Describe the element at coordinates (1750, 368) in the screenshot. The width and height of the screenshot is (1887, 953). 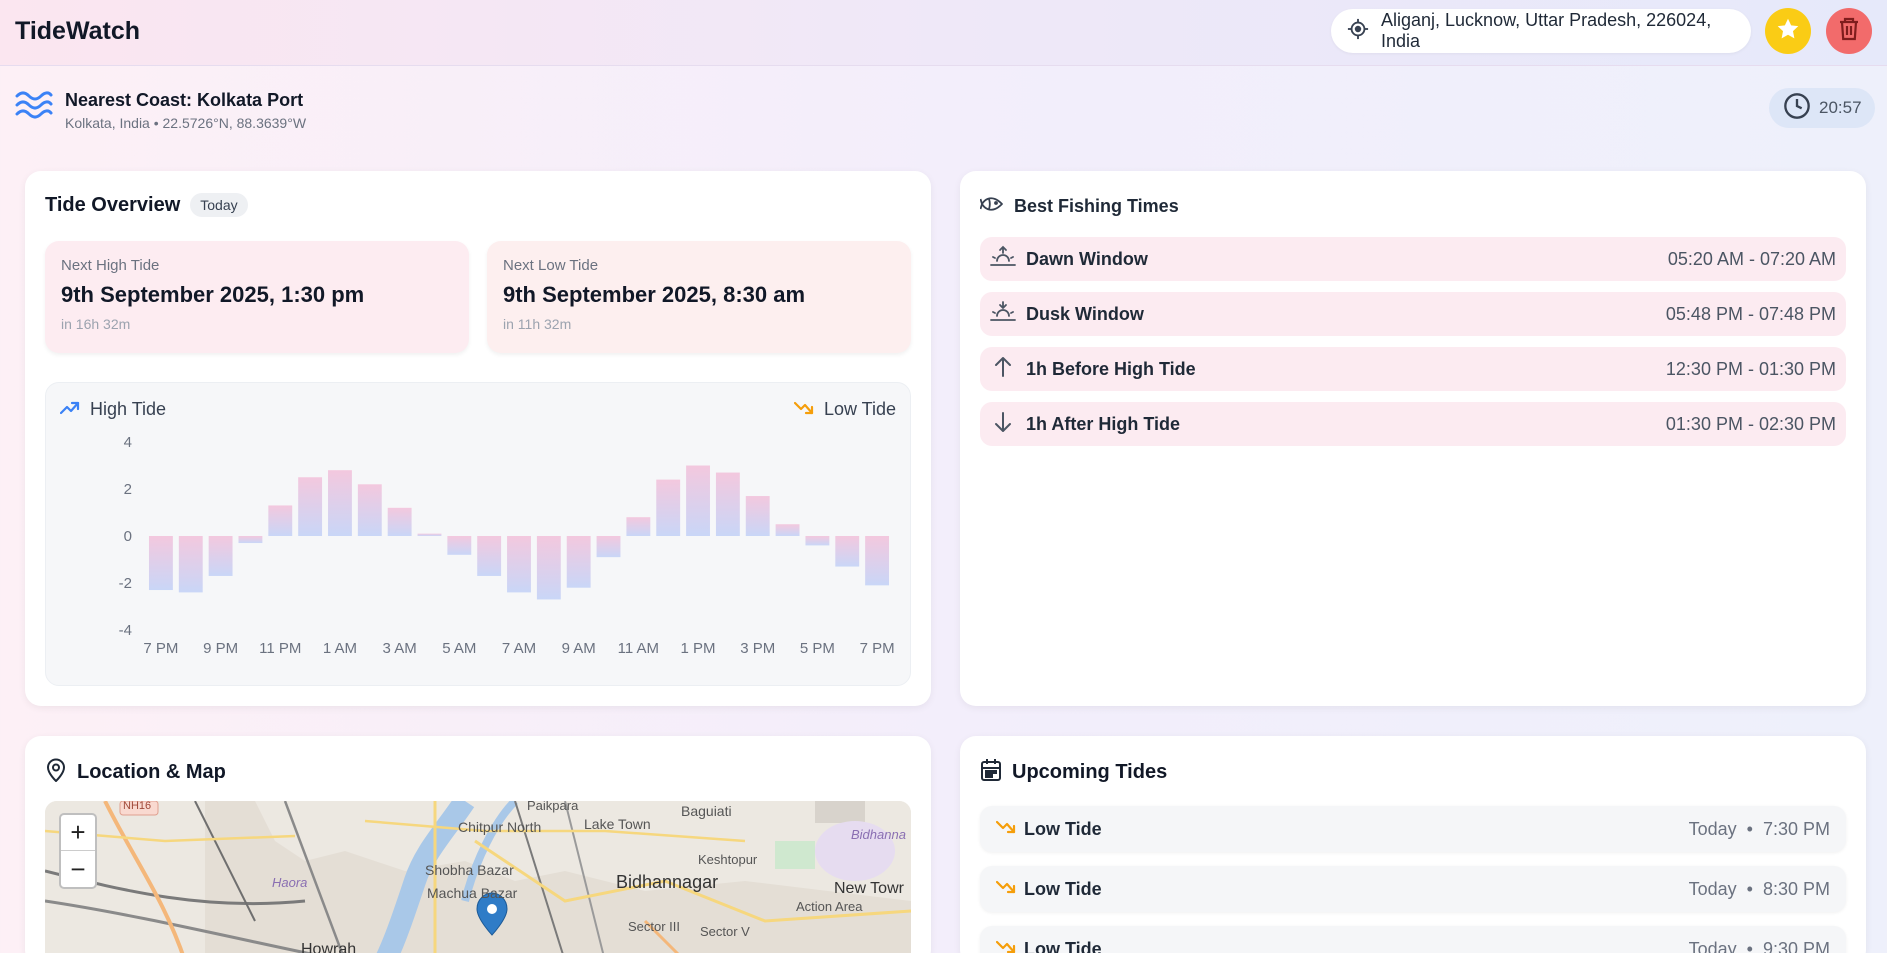
I see `fishing-window-time: 12:30 PM - 01:30 PM` at that location.